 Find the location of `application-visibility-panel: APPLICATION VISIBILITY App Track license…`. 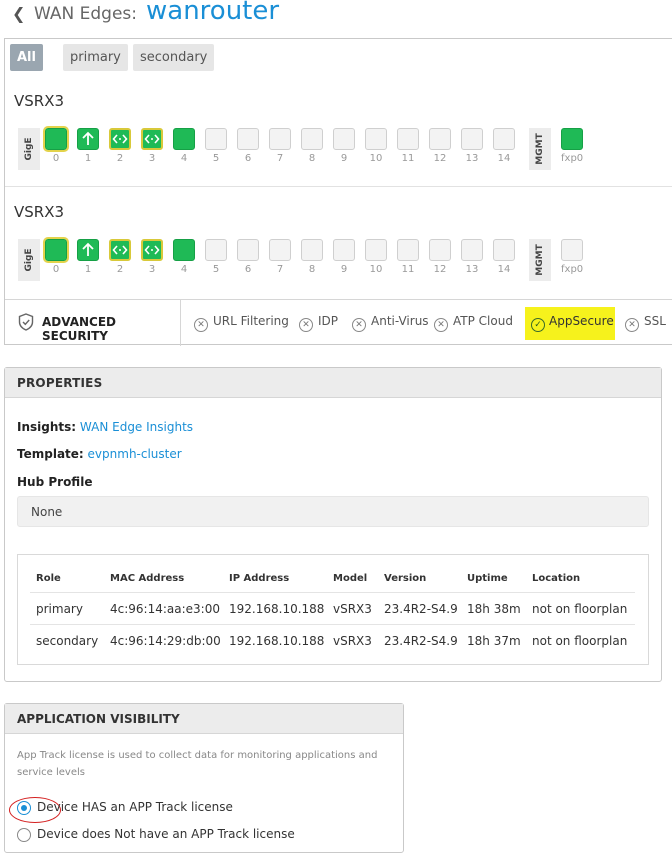

application-visibility-panel: APPLICATION VISIBILITY App Track license… is located at coordinates (204, 778).